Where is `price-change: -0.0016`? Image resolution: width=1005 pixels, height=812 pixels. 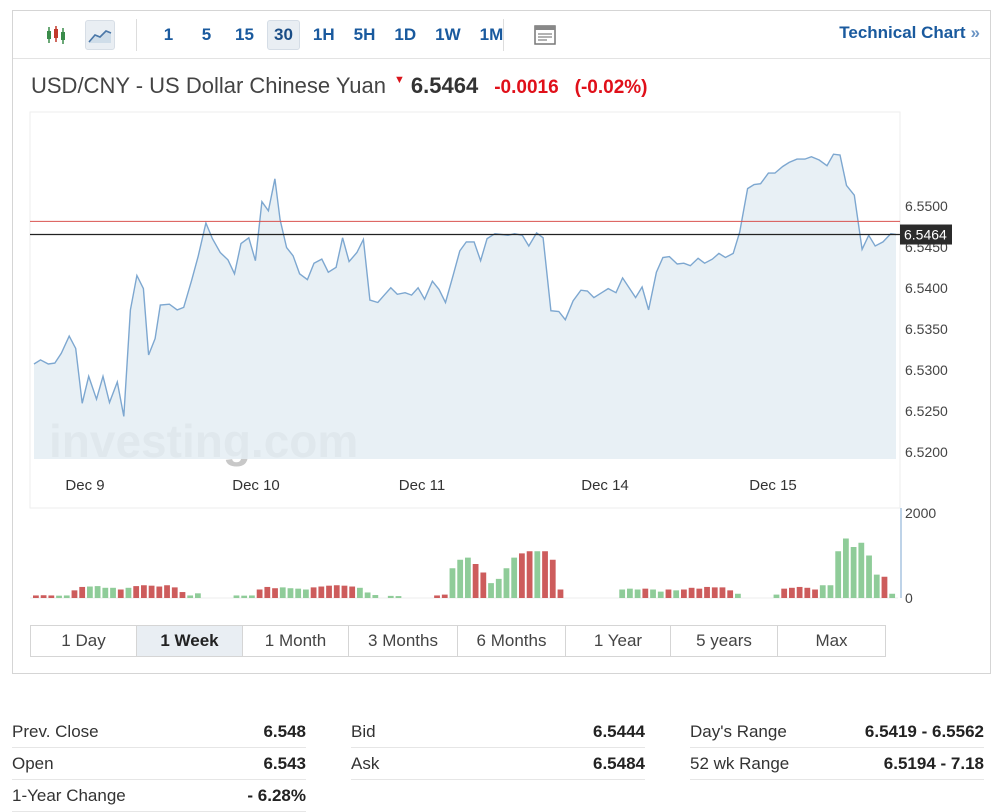
price-change: -0.0016 is located at coordinates (526, 87).